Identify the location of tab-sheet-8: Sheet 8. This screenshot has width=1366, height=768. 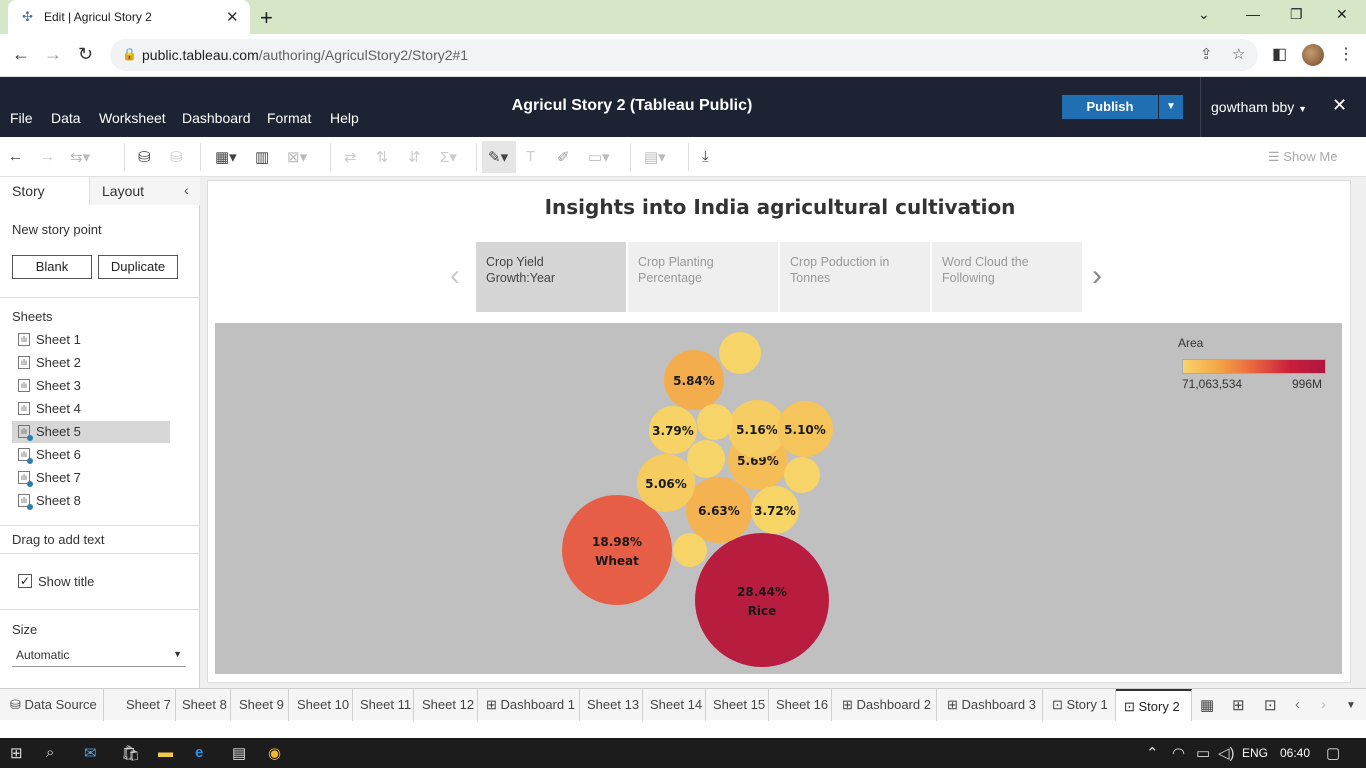
(203, 705).